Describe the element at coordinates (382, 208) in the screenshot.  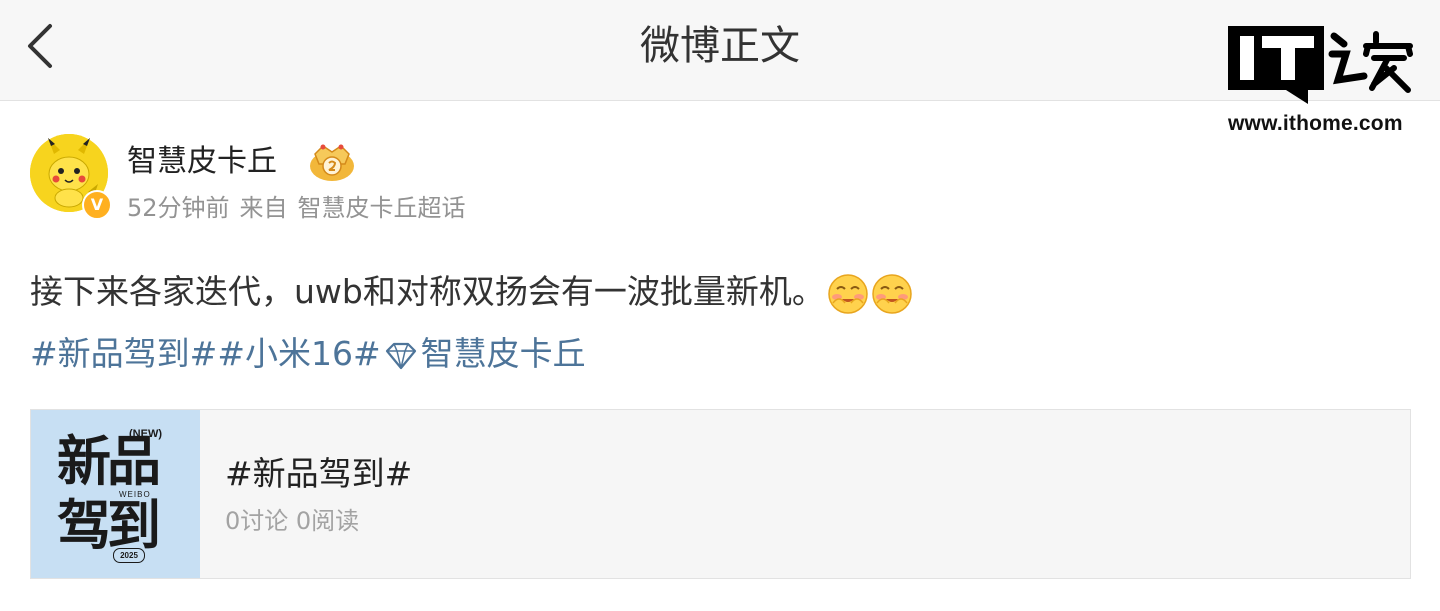
I see `post-source-link: 智慧皮卡丘超话` at that location.